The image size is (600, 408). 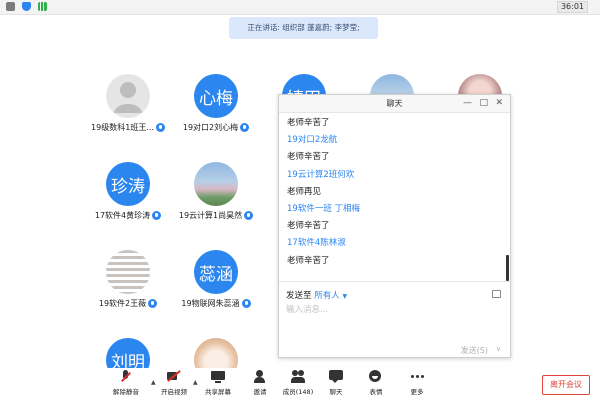 I want to click on members-label: 成员(148), so click(x=298, y=392).